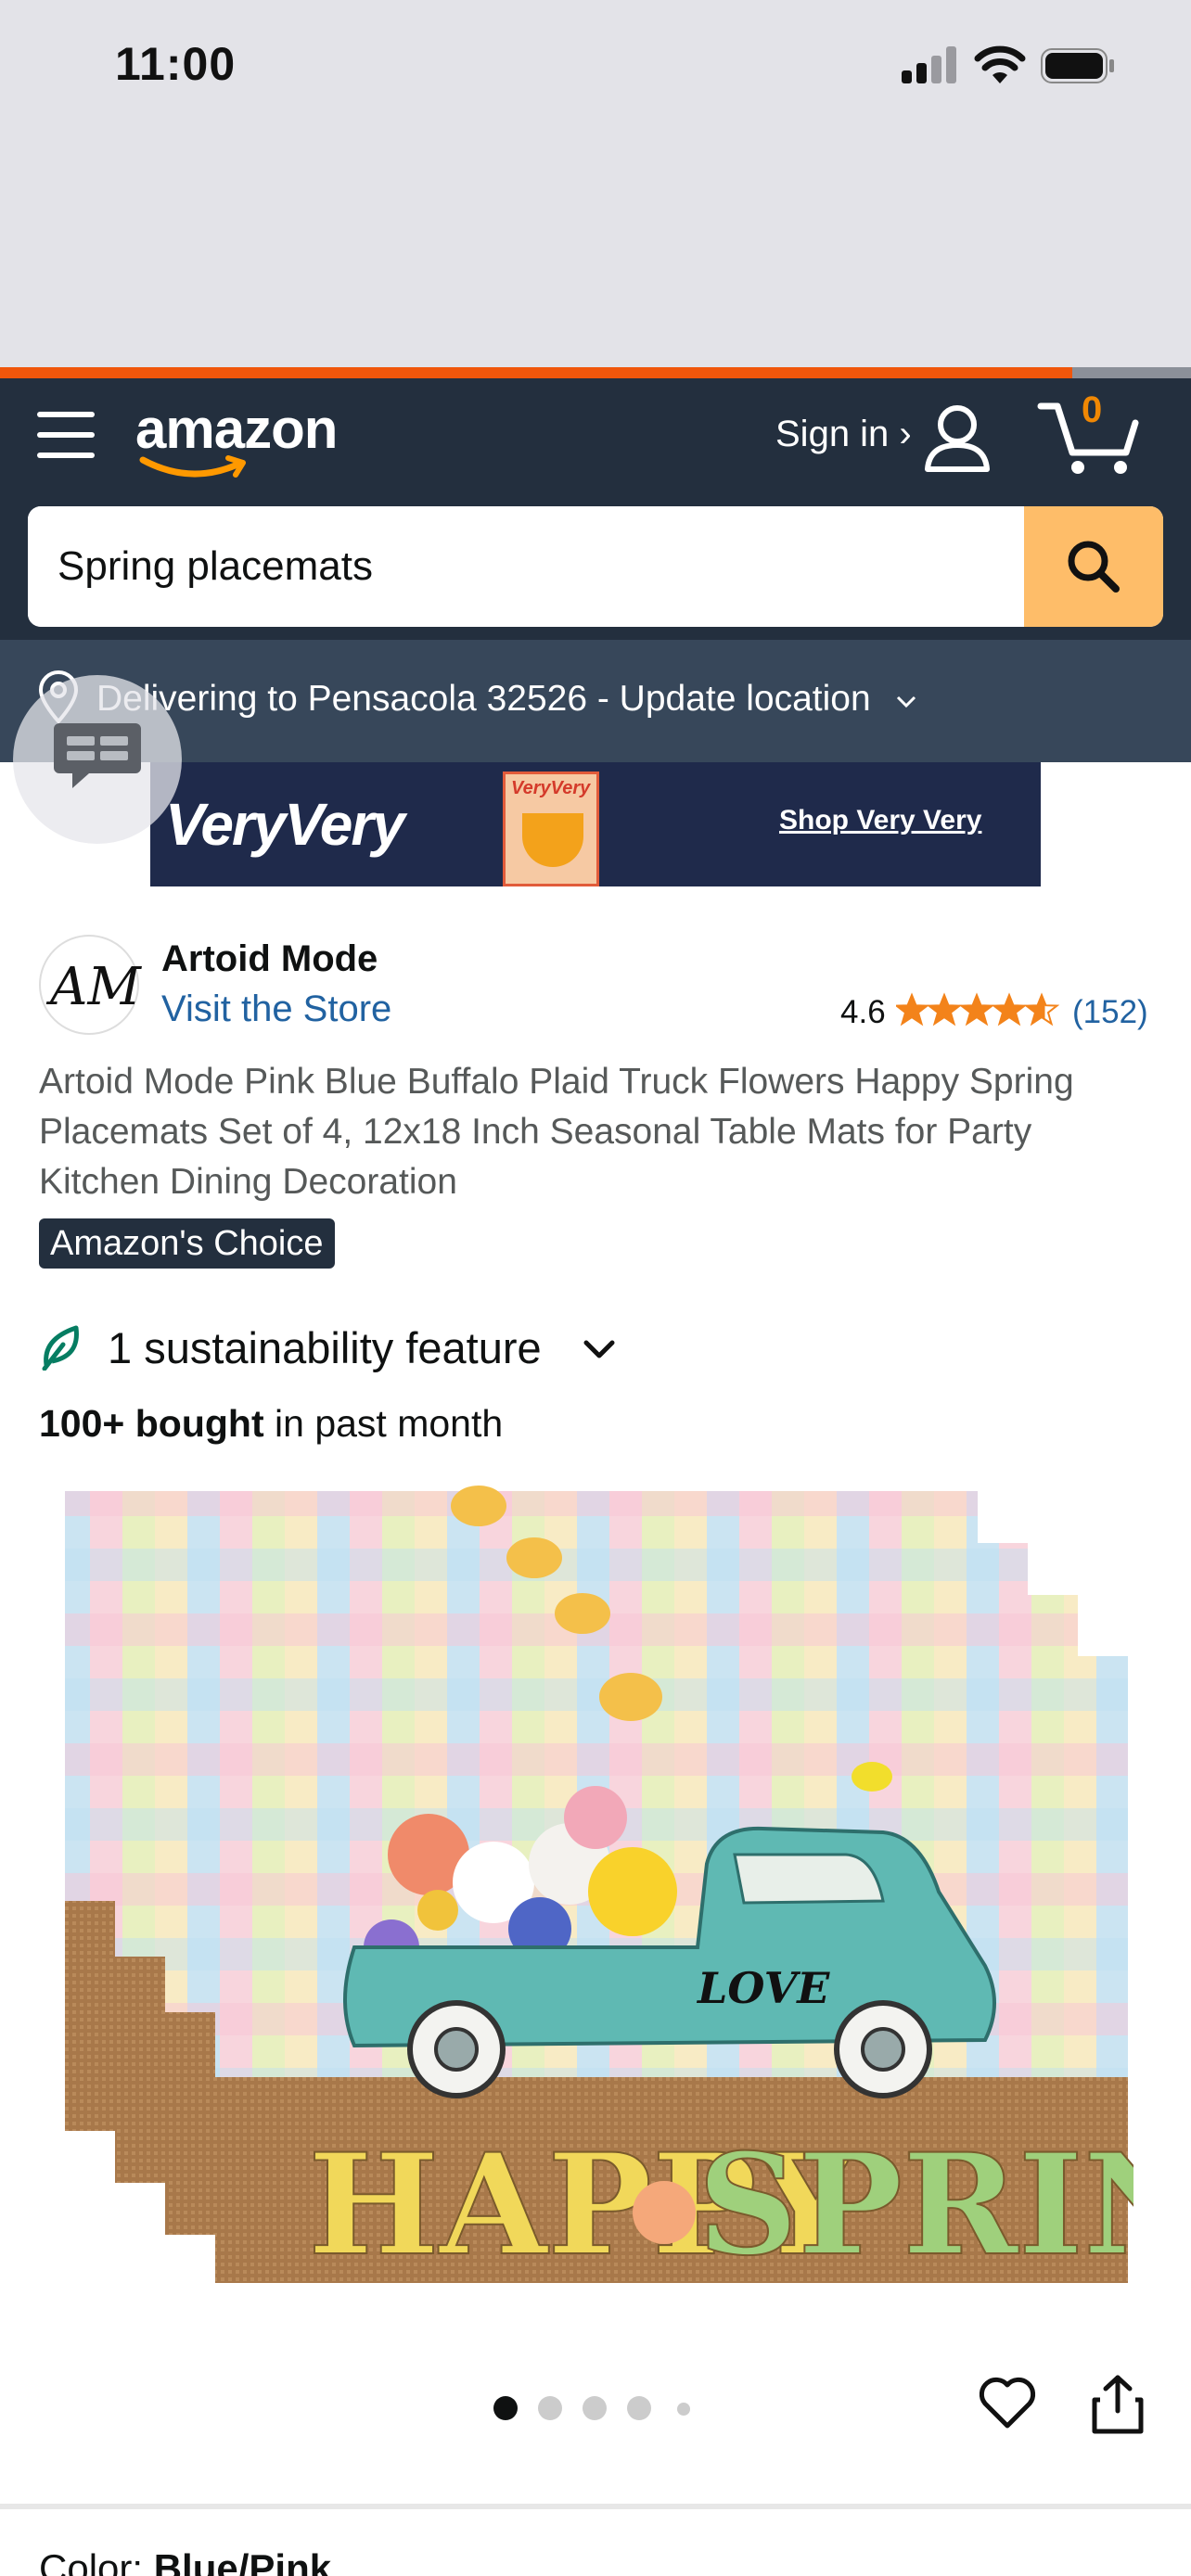 The image size is (1191, 2576). I want to click on sustainability-text: 1 sustainability feature, so click(325, 1347).